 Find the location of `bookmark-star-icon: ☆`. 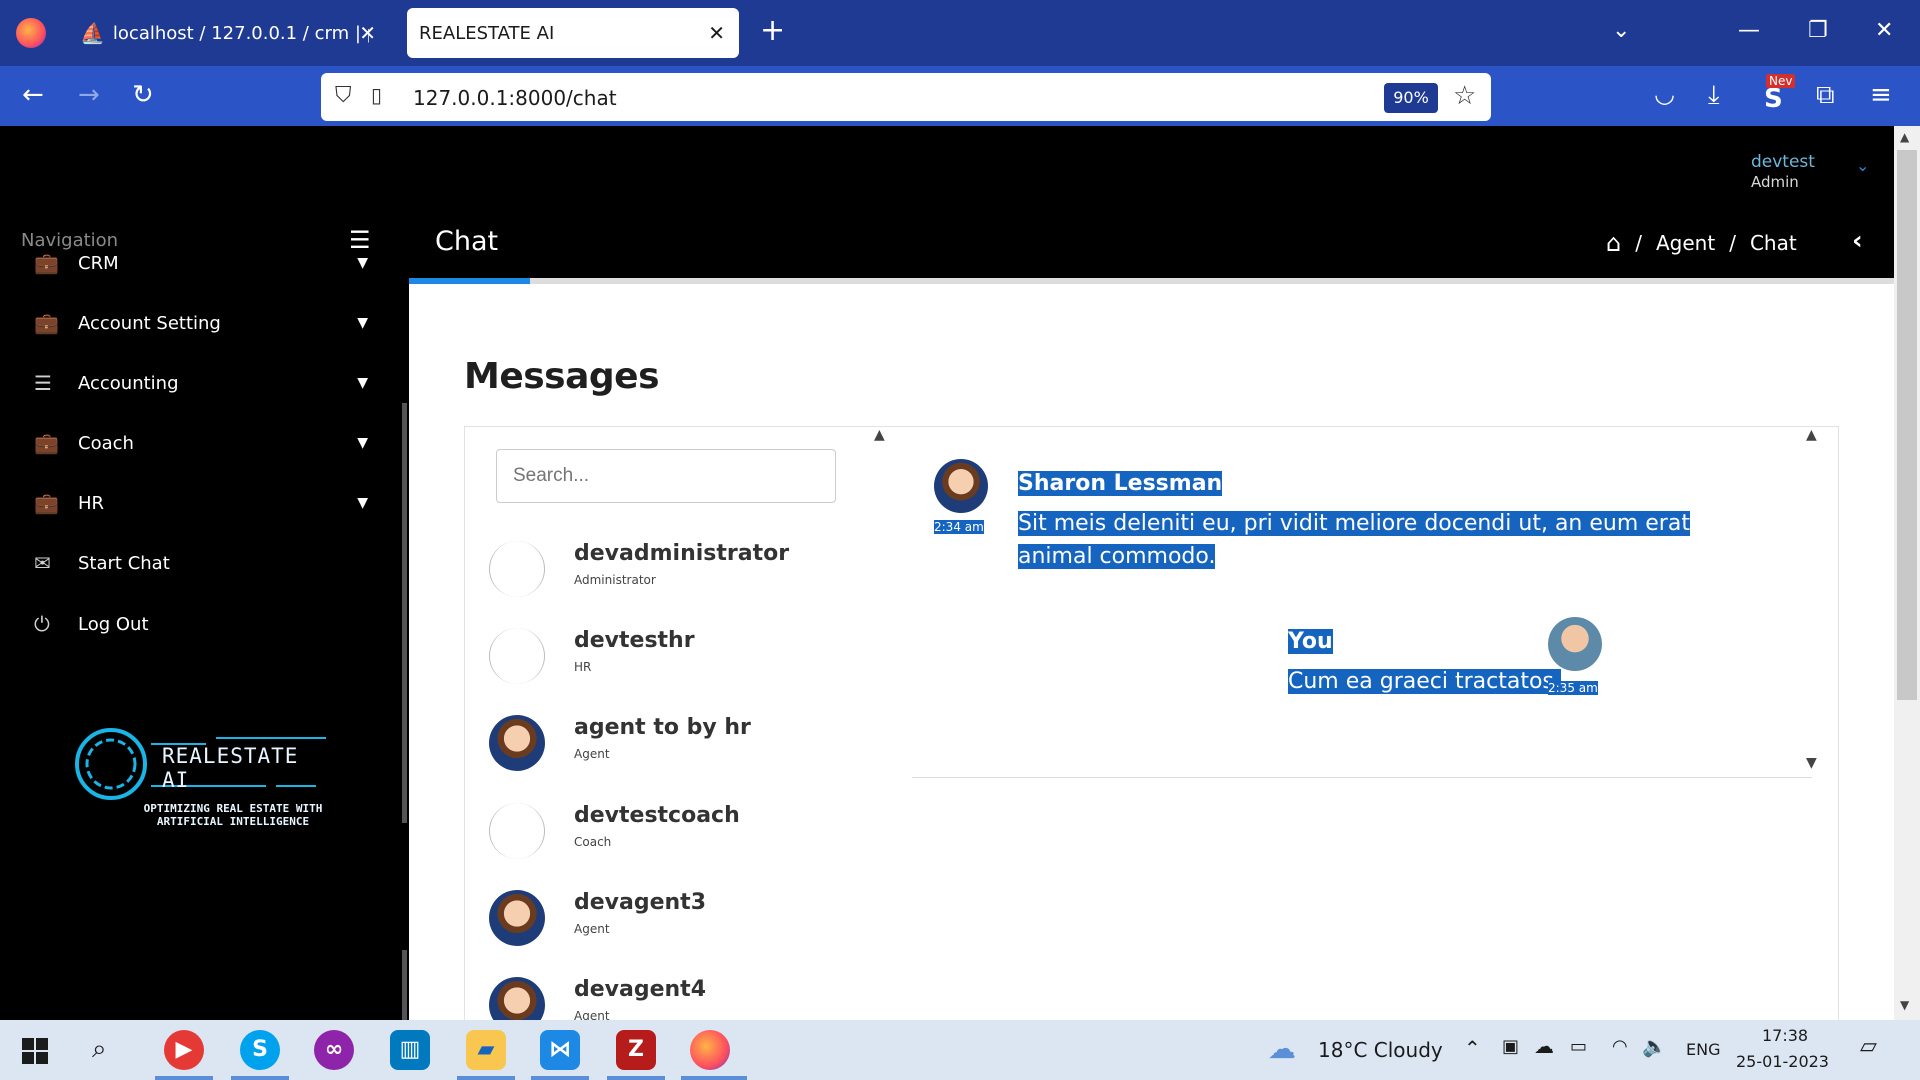

bookmark-star-icon: ☆ is located at coordinates (1464, 96).